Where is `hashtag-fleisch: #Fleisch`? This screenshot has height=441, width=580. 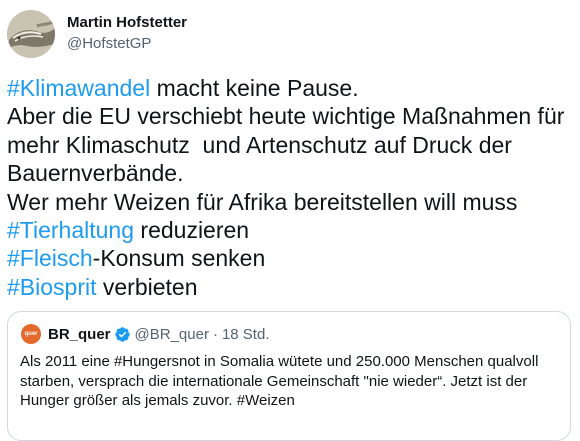 hashtag-fleisch: #Fleisch is located at coordinates (50, 258).